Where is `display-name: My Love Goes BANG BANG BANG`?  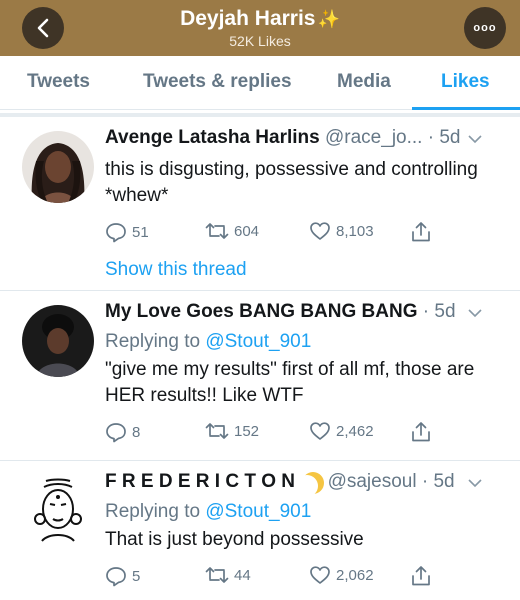
display-name: My Love Goes BANG BANG BANG is located at coordinates (261, 311).